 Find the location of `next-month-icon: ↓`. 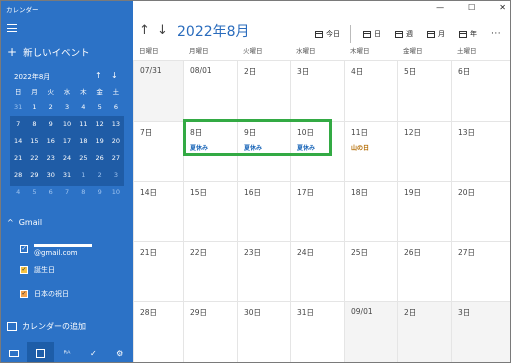

next-month-icon: ↓ is located at coordinates (162, 30).